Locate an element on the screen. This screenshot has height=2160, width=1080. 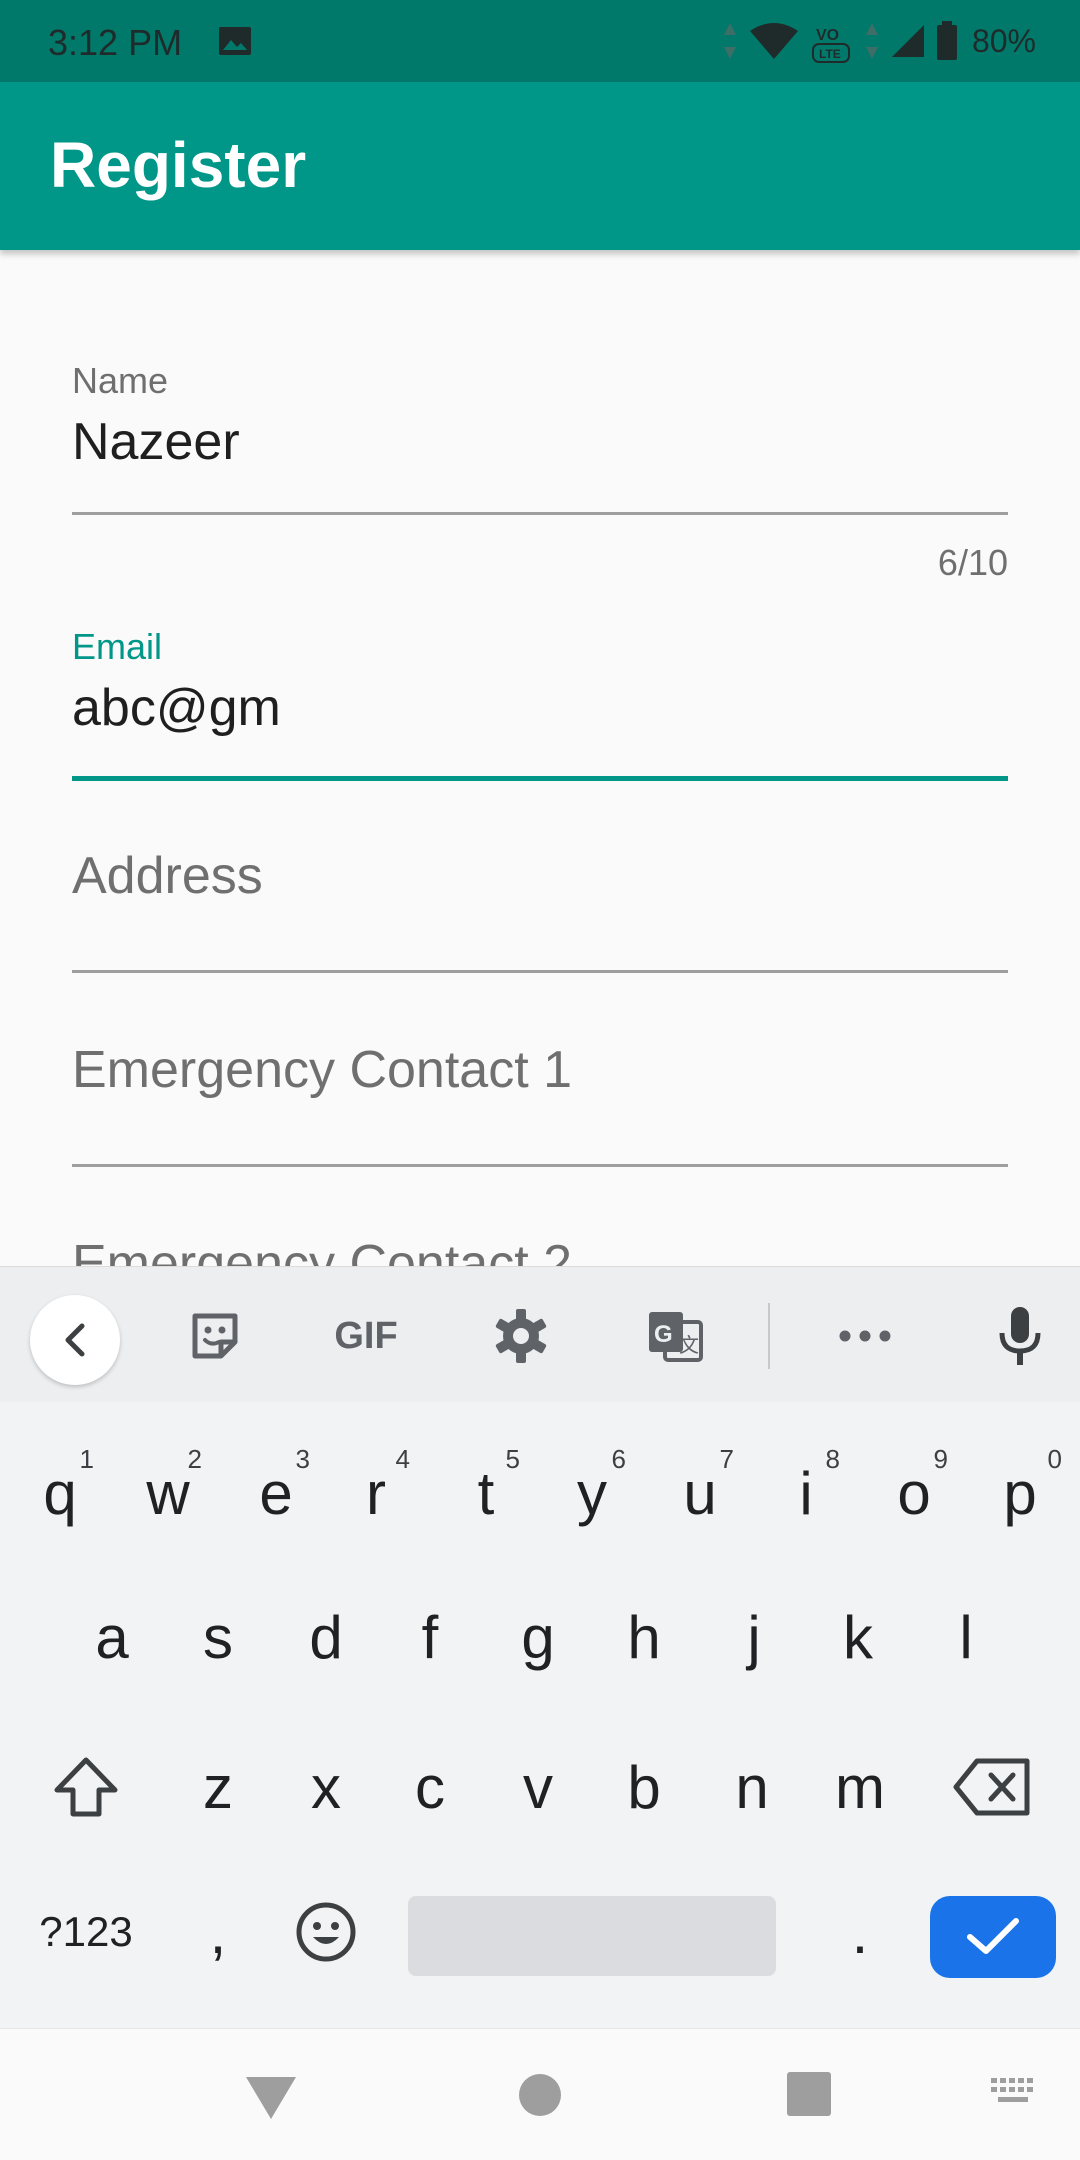
address-underline is located at coordinates (540, 971).